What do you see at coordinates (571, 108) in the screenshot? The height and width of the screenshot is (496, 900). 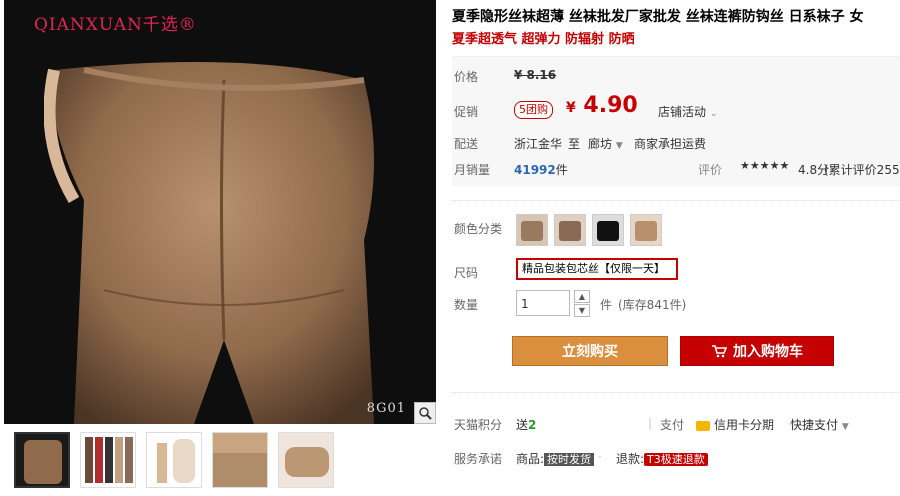 I see `currency-symbol: ¥` at bounding box center [571, 108].